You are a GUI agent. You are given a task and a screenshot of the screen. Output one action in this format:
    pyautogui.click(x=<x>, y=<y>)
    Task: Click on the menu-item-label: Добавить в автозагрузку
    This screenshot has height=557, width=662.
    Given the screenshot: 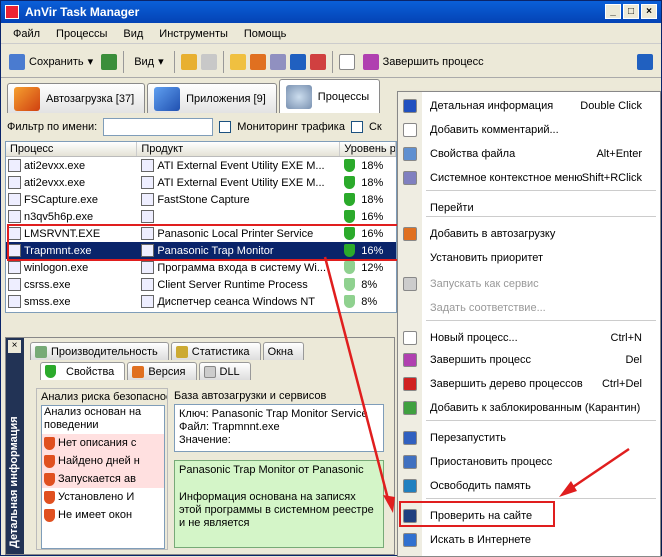 What is the action you would take?
    pyautogui.click(x=493, y=234)
    